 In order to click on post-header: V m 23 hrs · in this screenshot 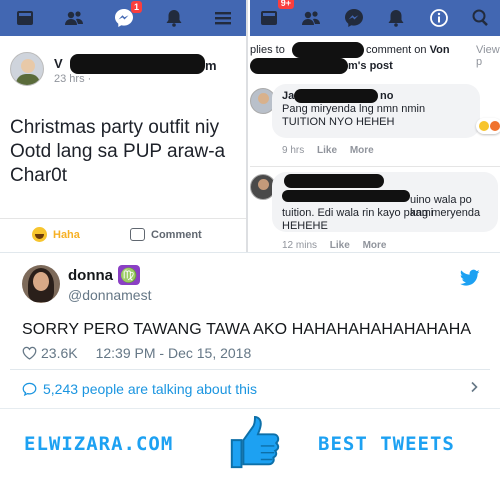, I will do `click(126, 72)`.